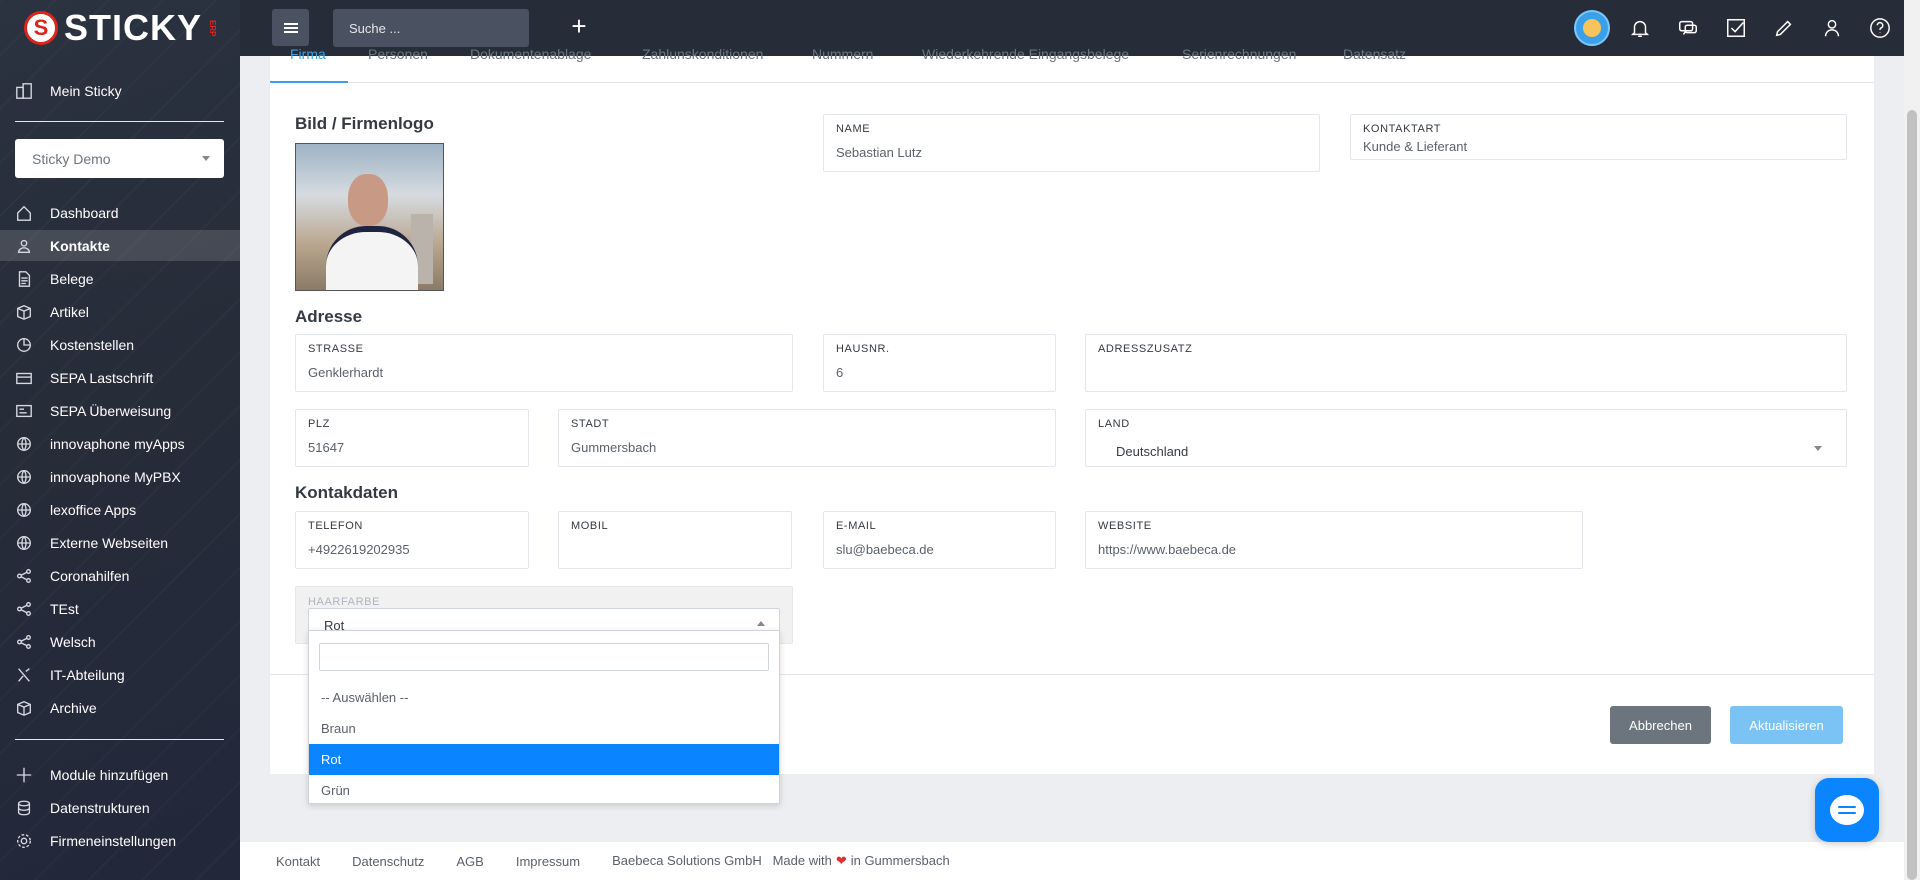 This screenshot has width=1920, height=880. Describe the element at coordinates (24, 775) in the screenshot. I see `plus-icon` at that location.